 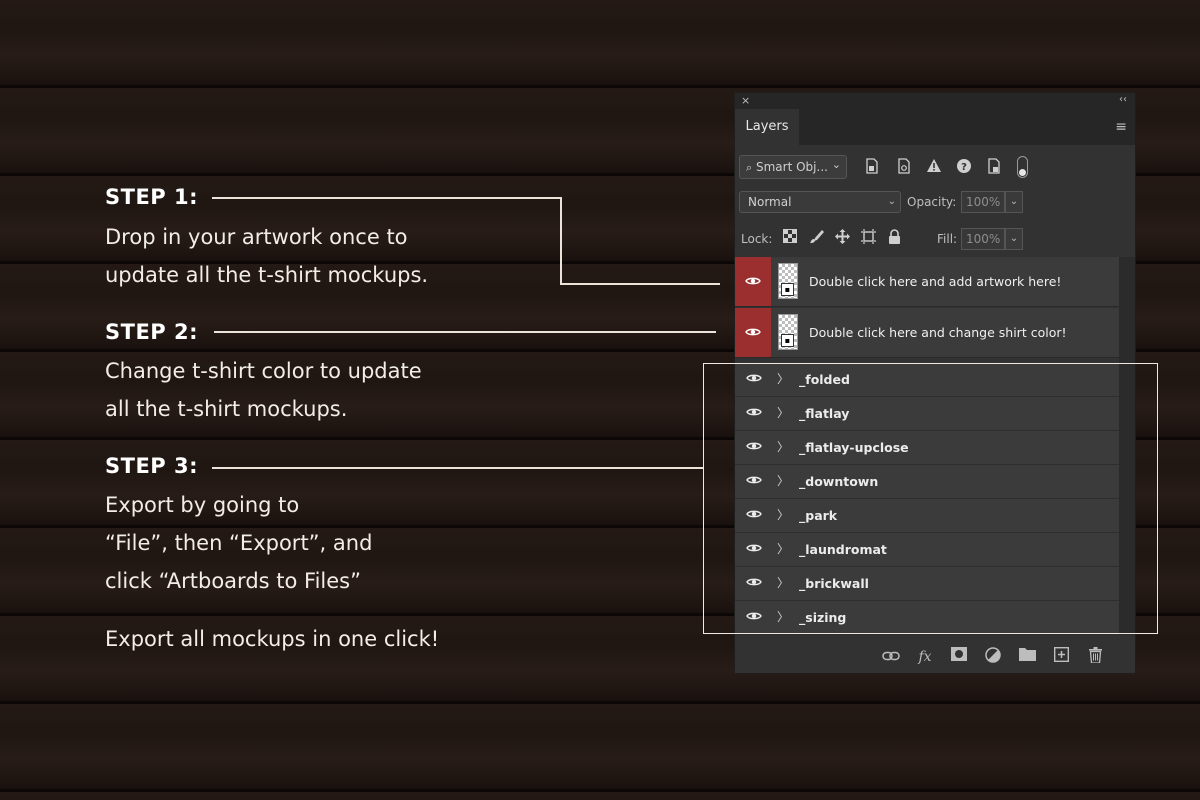 I want to click on lock-all-icon, so click(x=894, y=238).